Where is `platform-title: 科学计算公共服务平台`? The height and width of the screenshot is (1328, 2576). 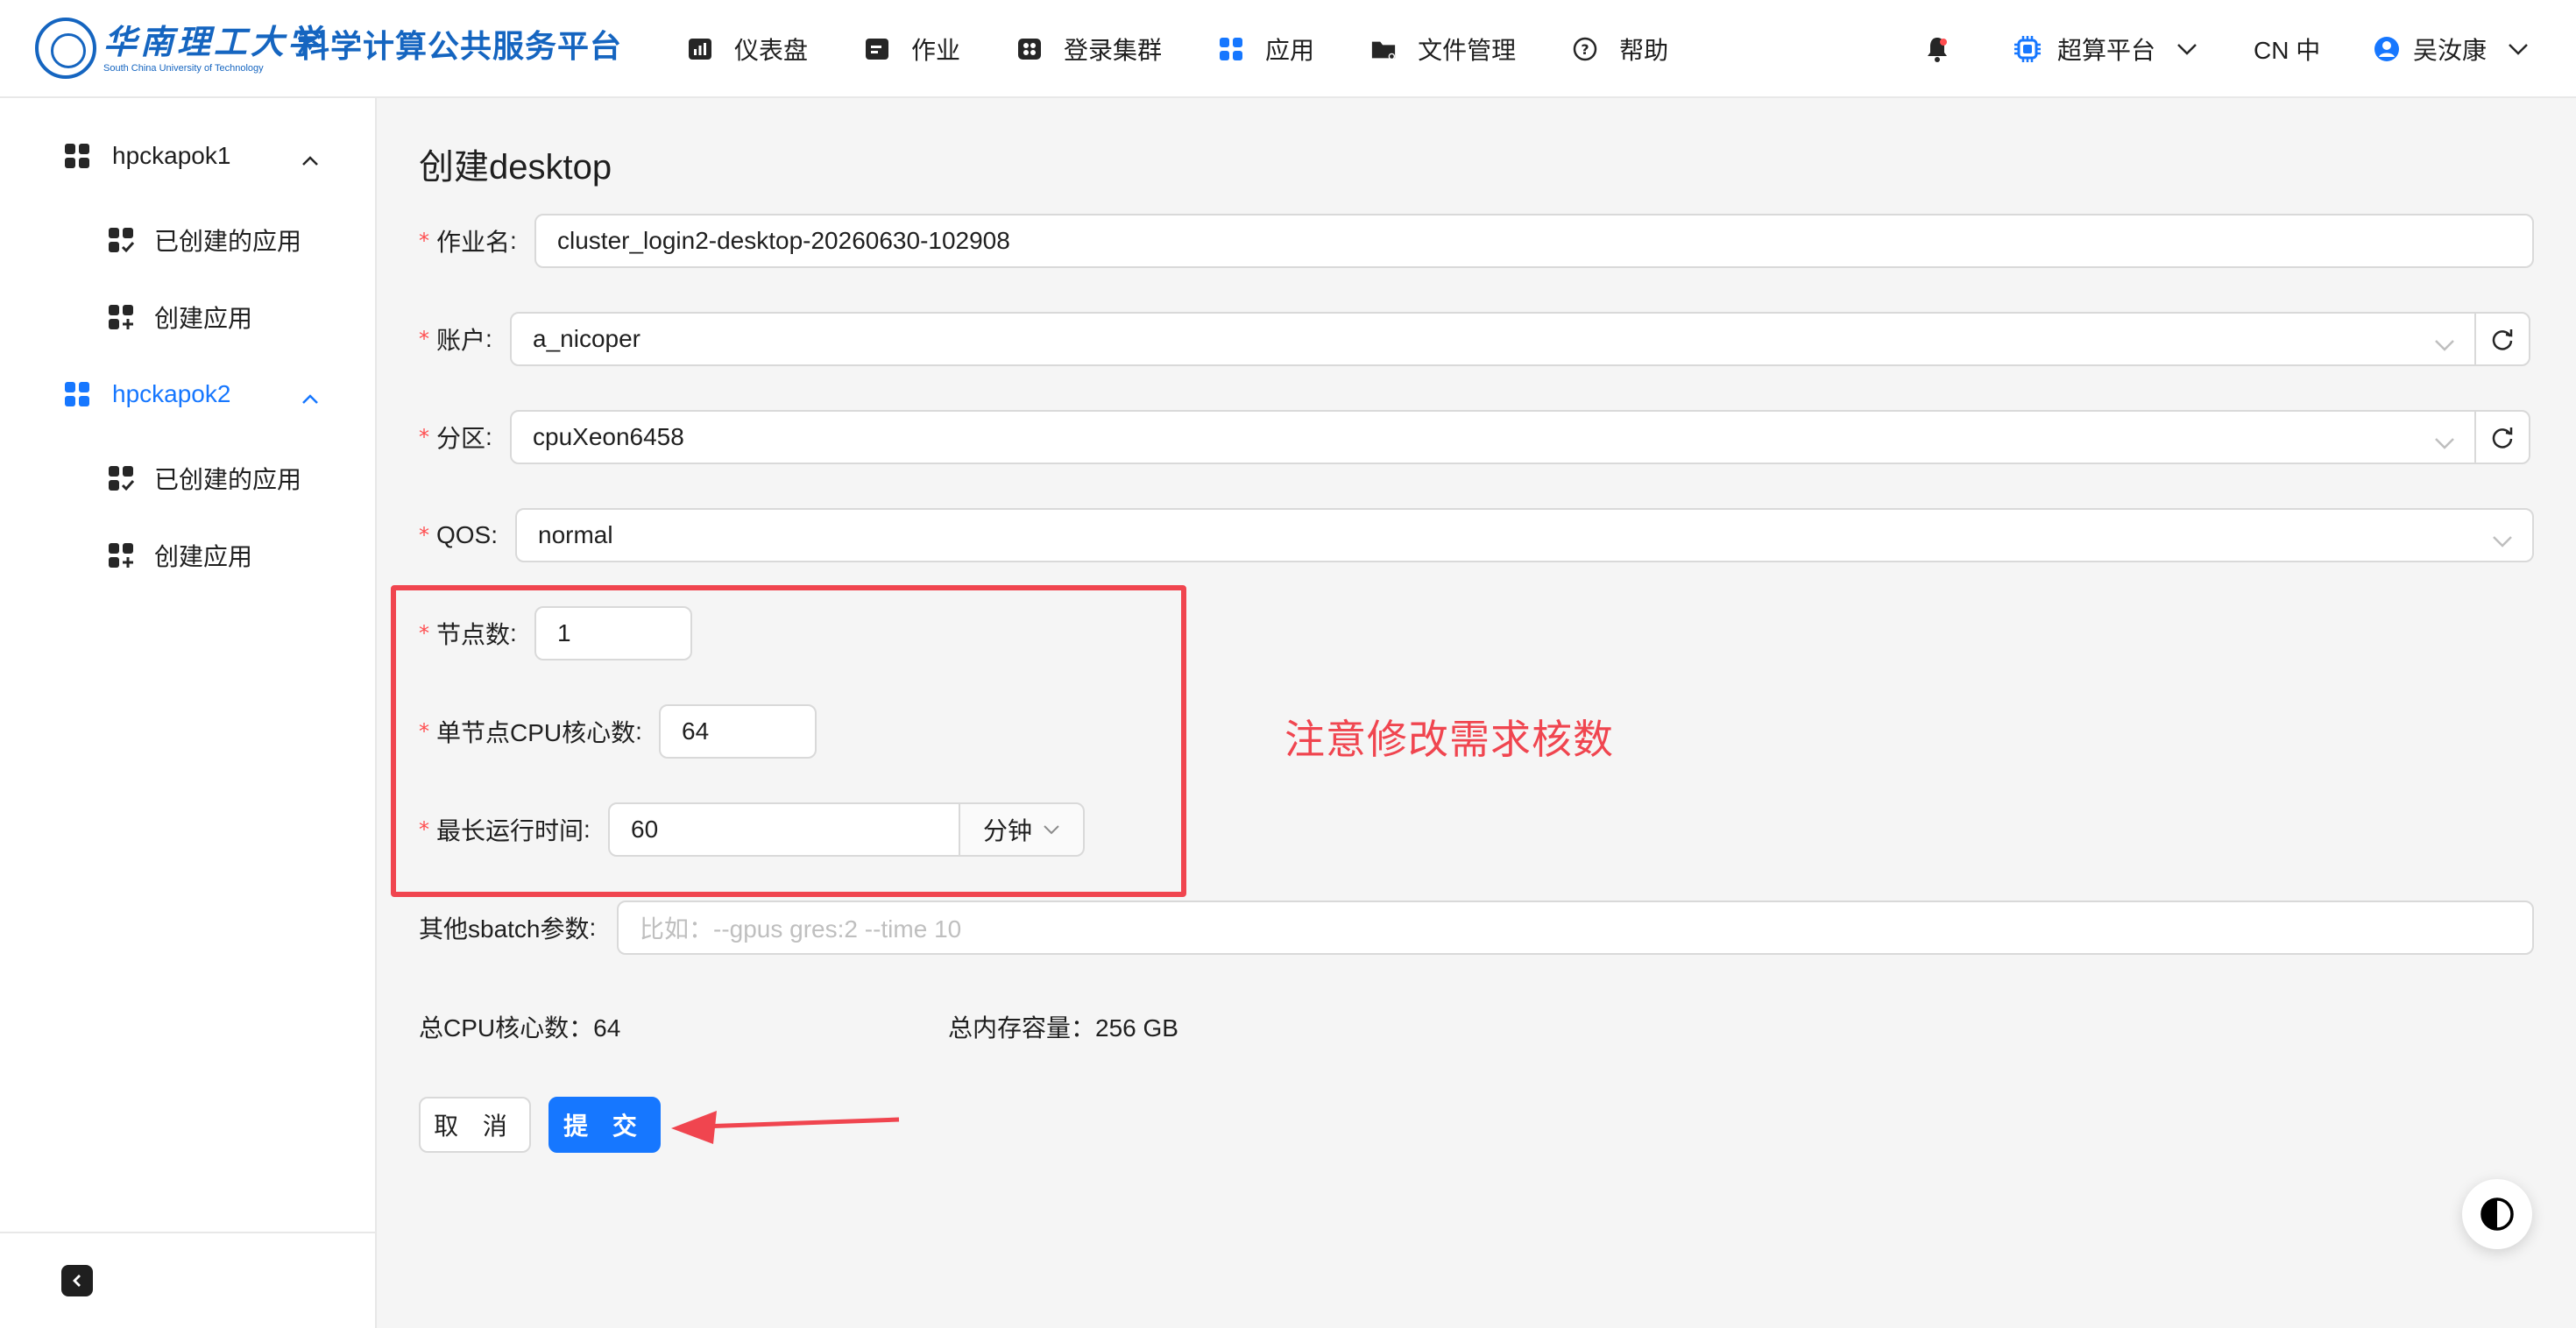
platform-title: 科学计算公共服务平台 is located at coordinates (460, 46).